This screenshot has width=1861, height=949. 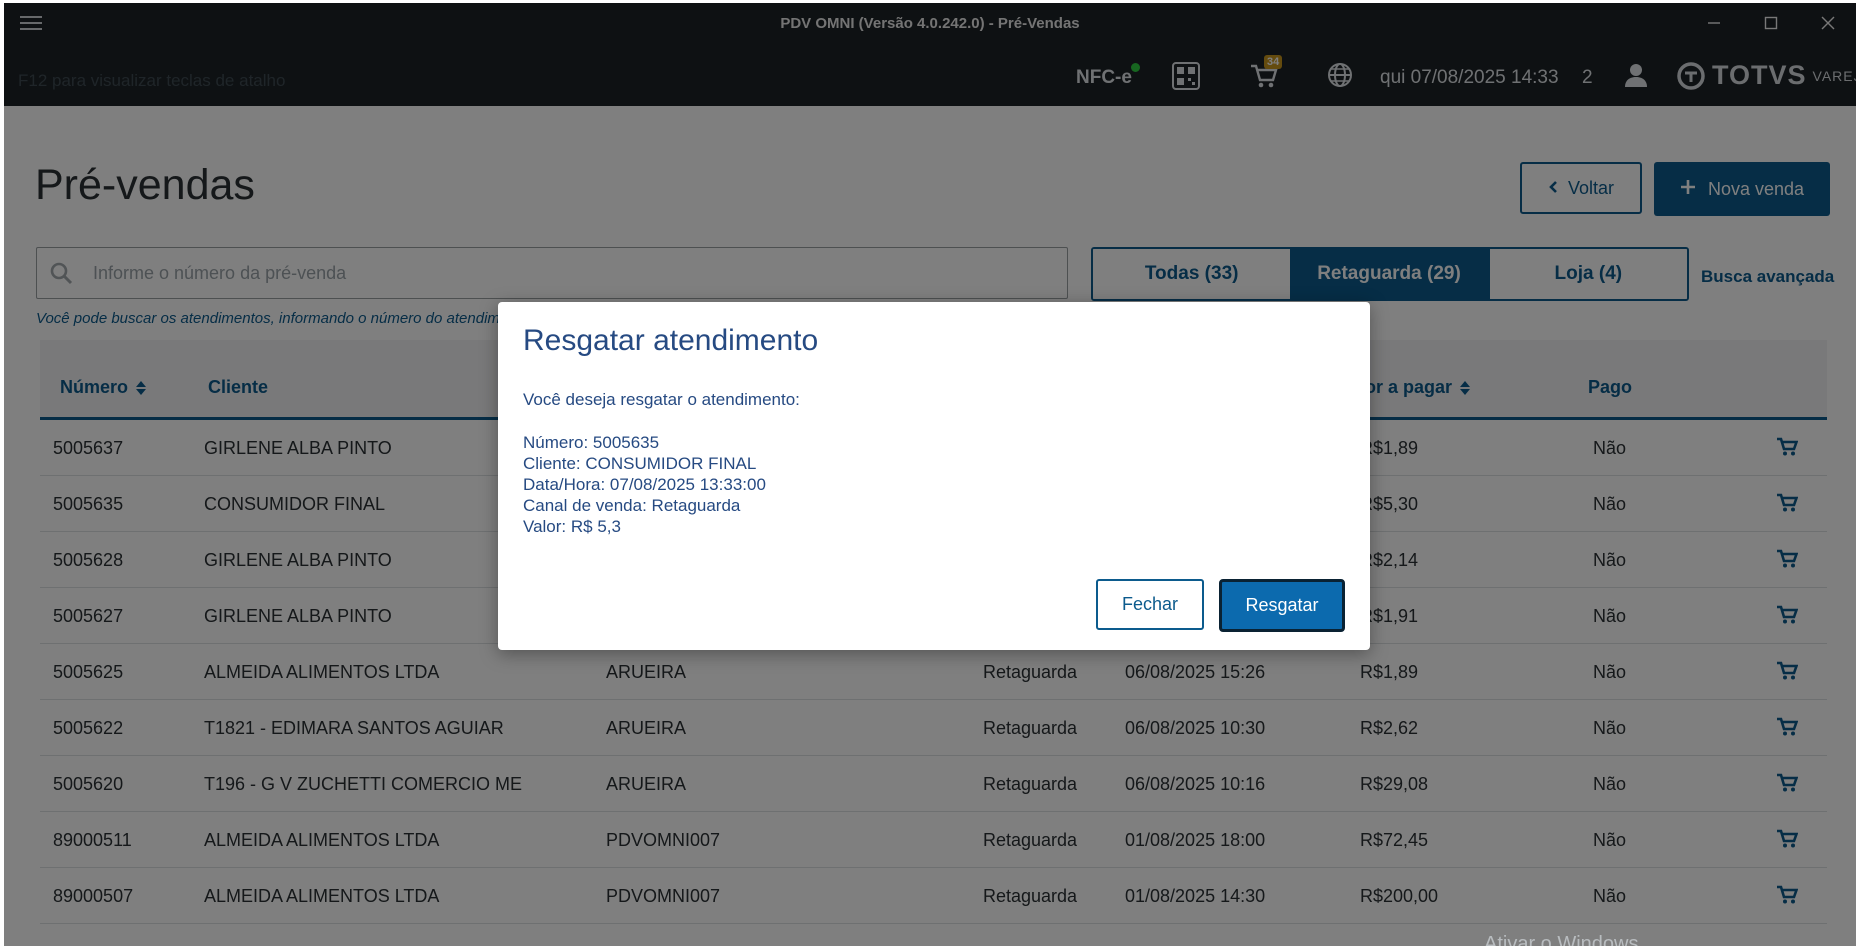 What do you see at coordinates (671, 340) in the screenshot?
I see `dialog-title: Resgatar atendimento` at bounding box center [671, 340].